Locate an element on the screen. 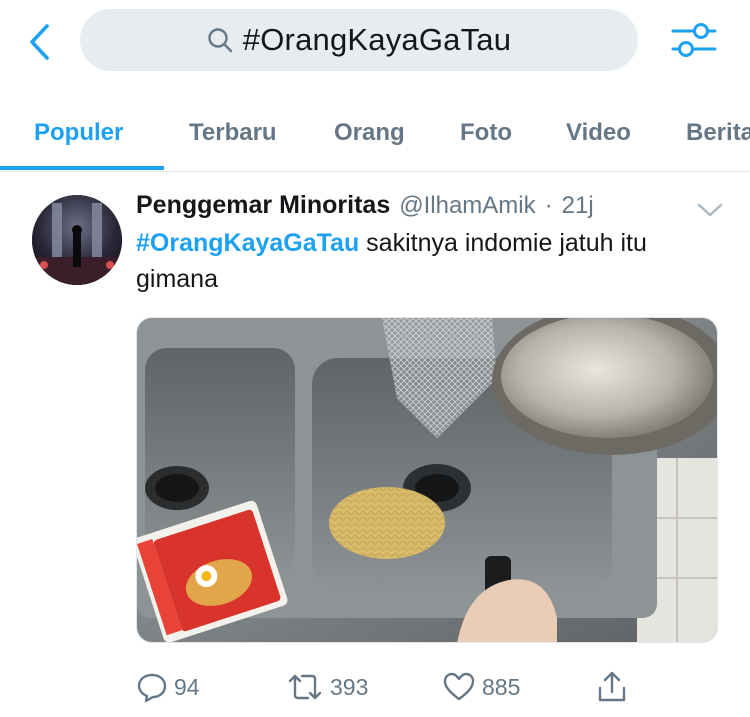 This screenshot has height=717, width=750. share-button is located at coordinates (612, 687).